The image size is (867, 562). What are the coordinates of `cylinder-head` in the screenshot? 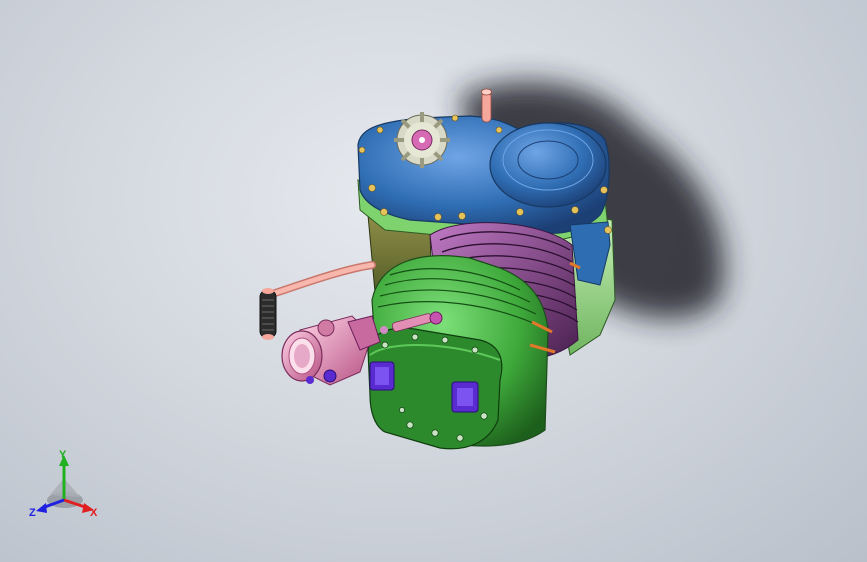 It's located at (435, 388).